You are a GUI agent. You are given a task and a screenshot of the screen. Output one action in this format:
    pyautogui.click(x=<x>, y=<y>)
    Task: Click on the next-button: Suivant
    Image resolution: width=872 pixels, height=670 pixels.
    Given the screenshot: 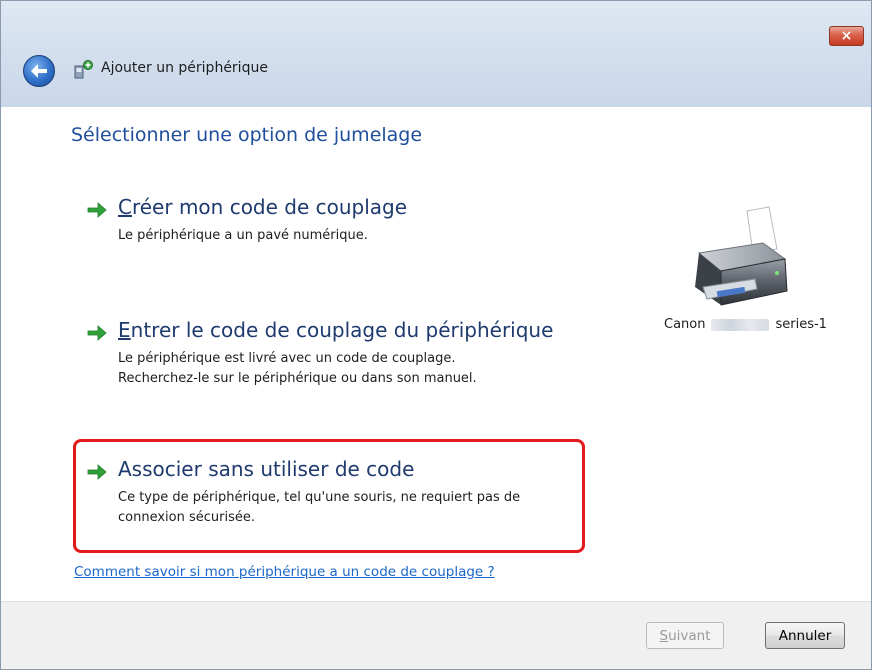 What is the action you would take?
    pyautogui.click(x=685, y=635)
    